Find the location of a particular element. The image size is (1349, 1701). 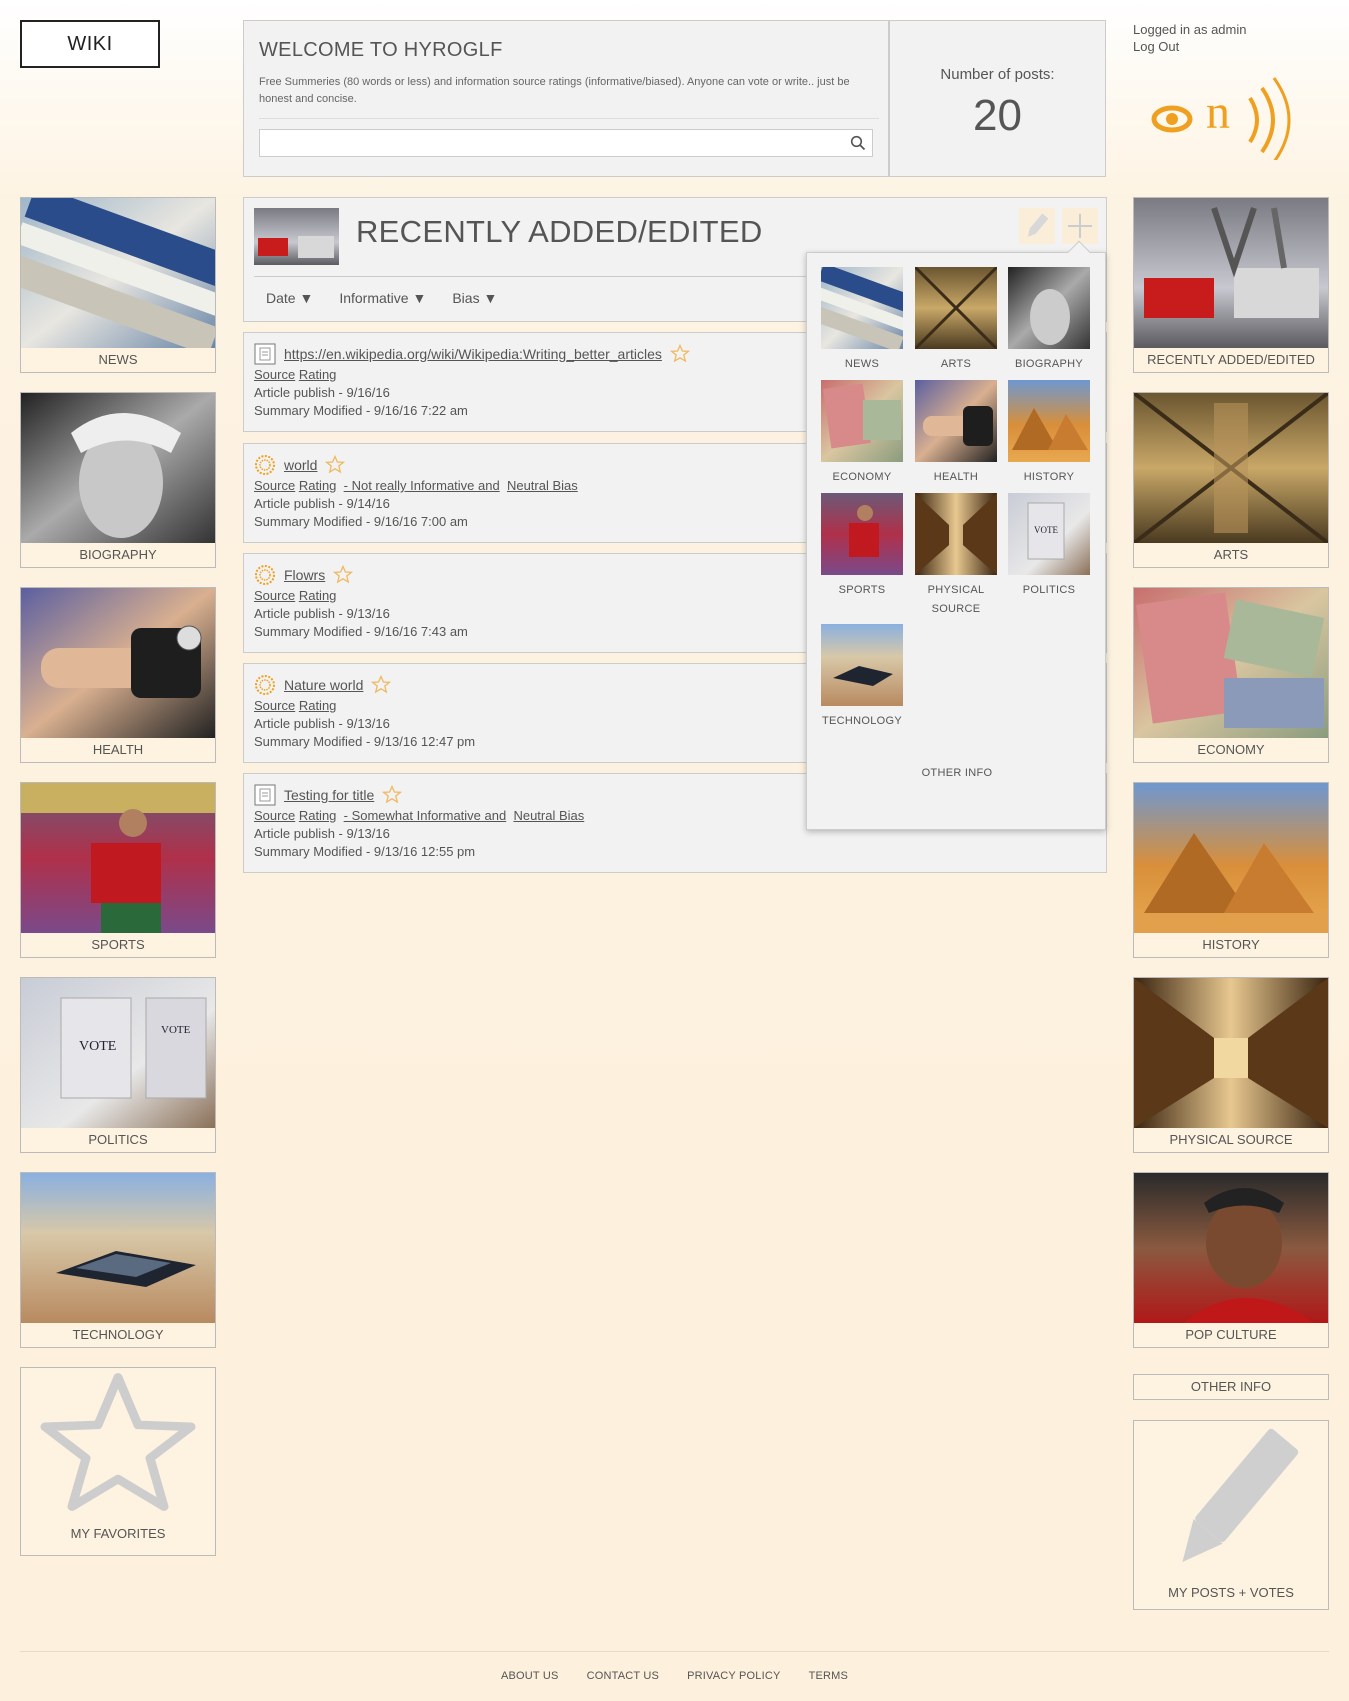

tile-technology: TECHNOLOGY is located at coordinates (118, 1260).